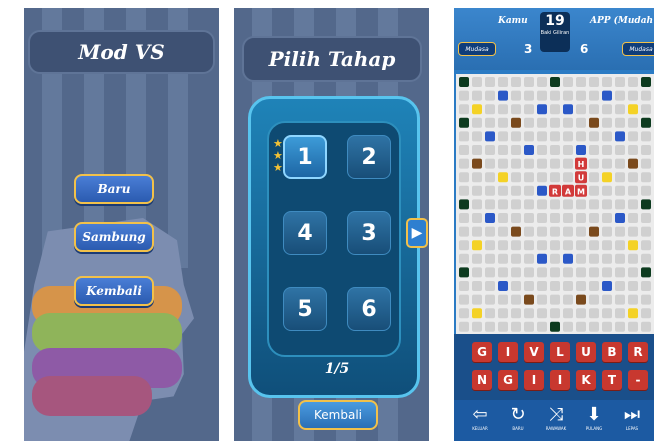 This screenshot has width=654, height=441. What do you see at coordinates (586, 380) in the screenshot?
I see `rack-tile: K` at bounding box center [586, 380].